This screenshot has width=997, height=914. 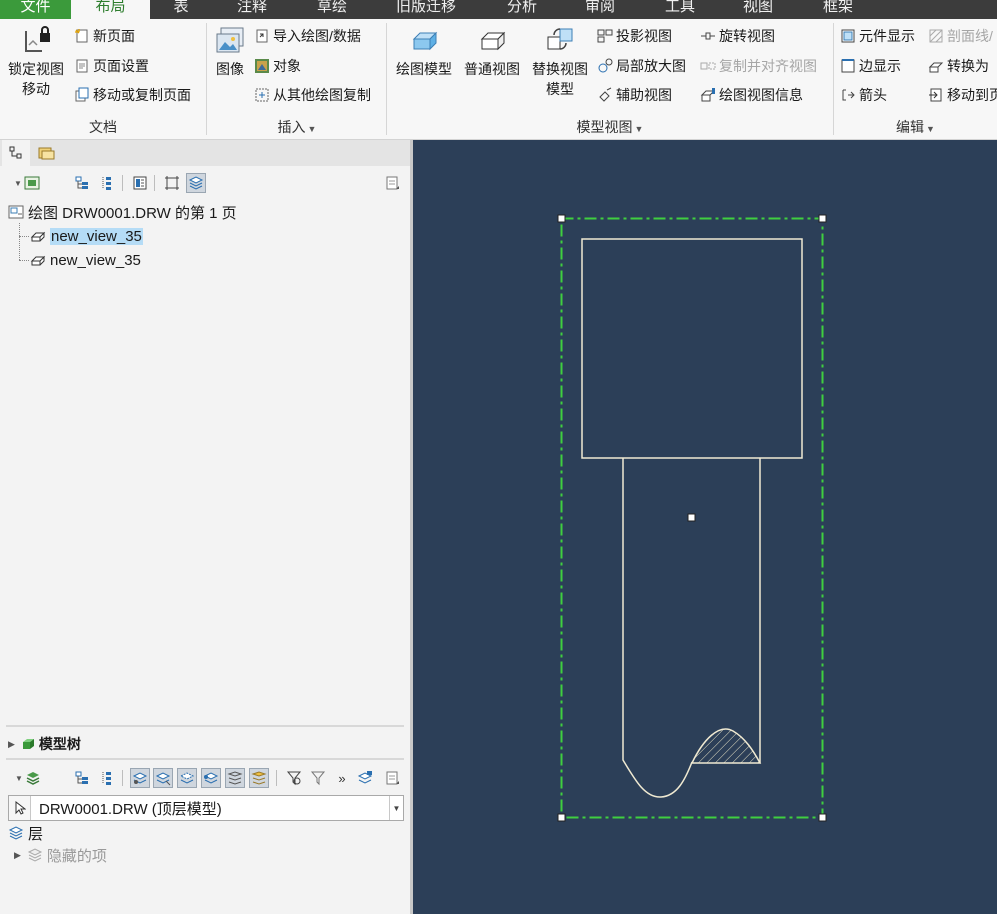 I want to click on layer-tab, so click(x=46, y=153).